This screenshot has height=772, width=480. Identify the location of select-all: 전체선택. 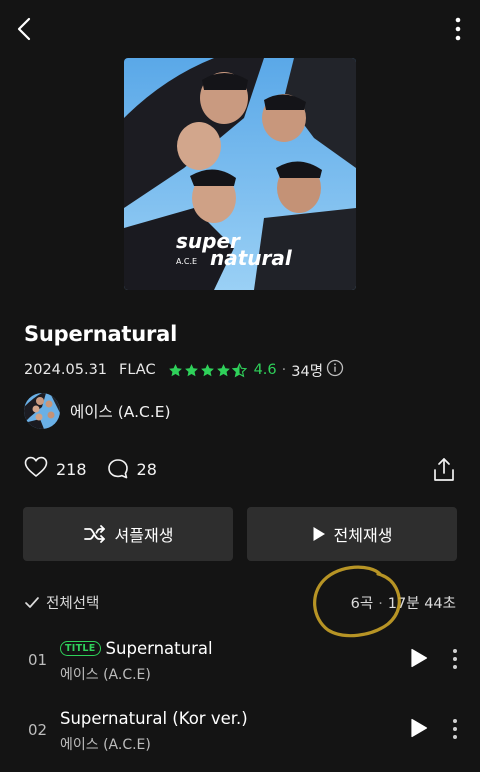
(61, 602).